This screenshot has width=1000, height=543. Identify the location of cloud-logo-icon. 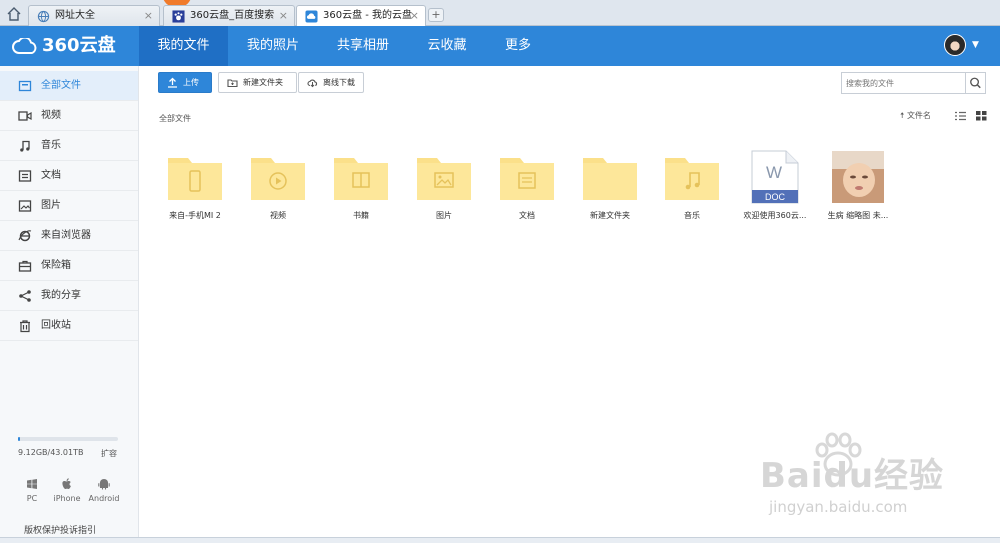
(24, 46).